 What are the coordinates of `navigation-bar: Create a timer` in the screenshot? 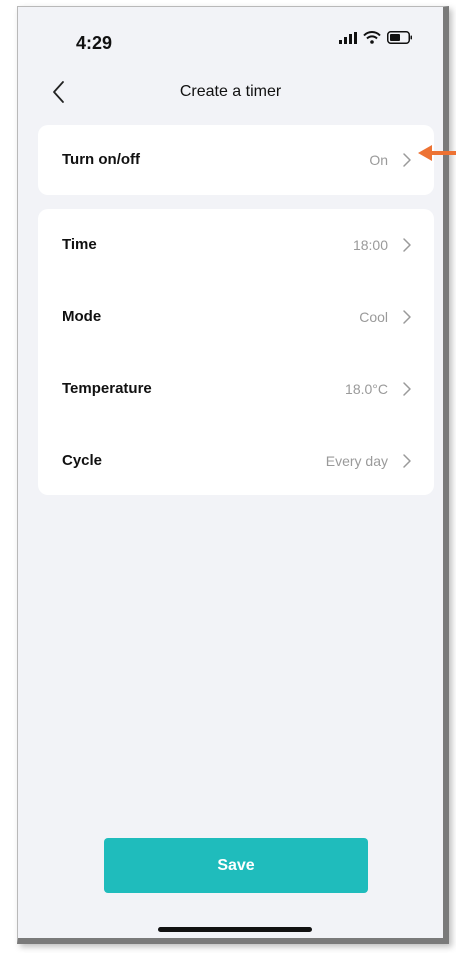 It's located at (230, 93).